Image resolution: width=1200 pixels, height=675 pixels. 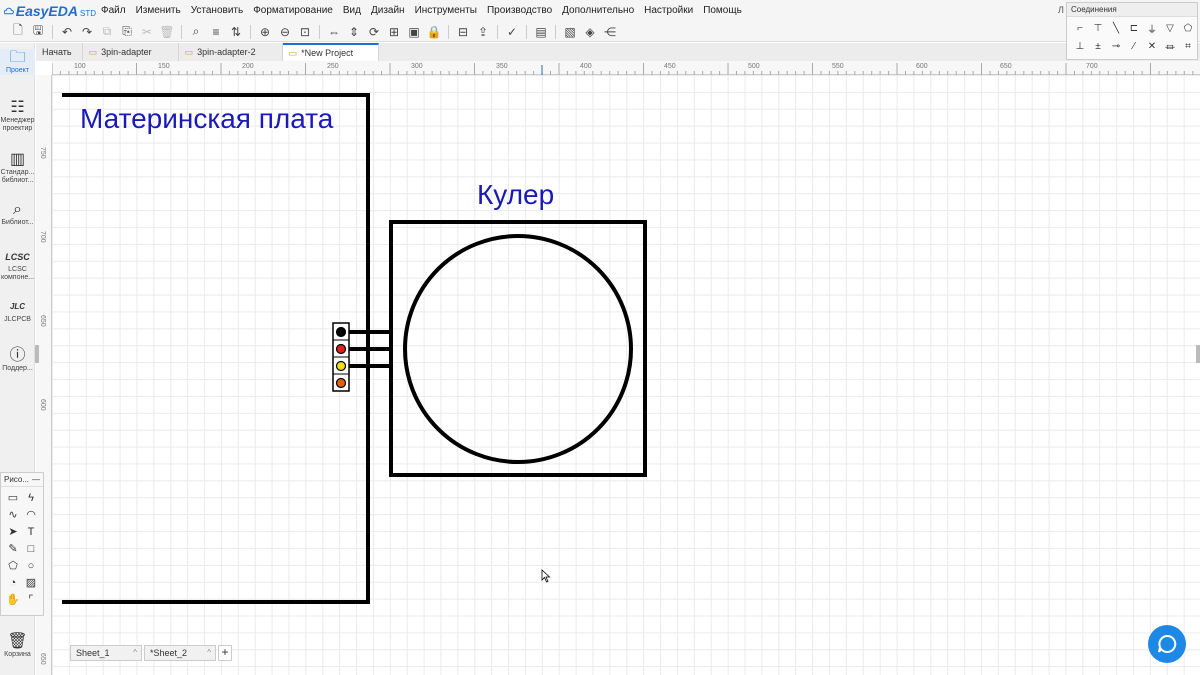 I want to click on redo-icon: ↷, so click(x=87, y=32).